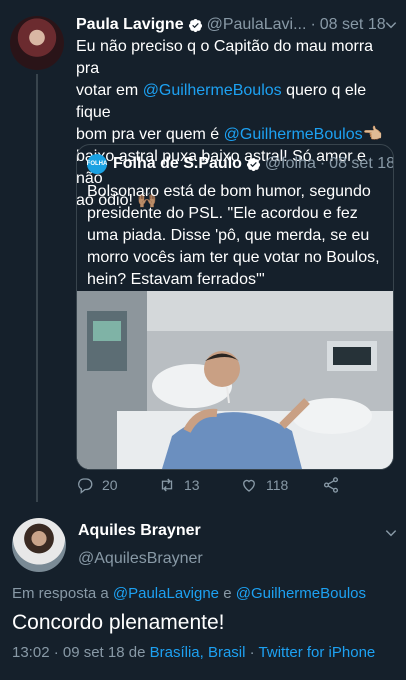 Image resolution: width=406 pixels, height=680 pixels. I want to click on quoted-date: 08 set 18, so click(361, 163).